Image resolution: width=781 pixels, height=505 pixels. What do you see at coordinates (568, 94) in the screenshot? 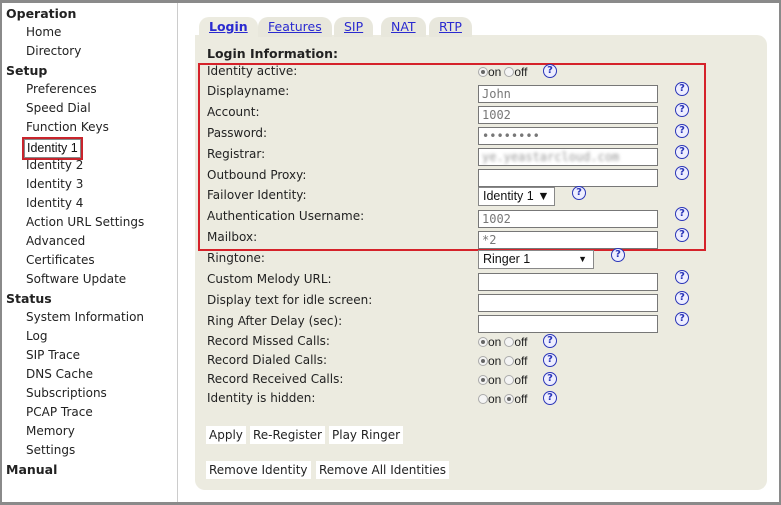
I see `input-displayname: John` at bounding box center [568, 94].